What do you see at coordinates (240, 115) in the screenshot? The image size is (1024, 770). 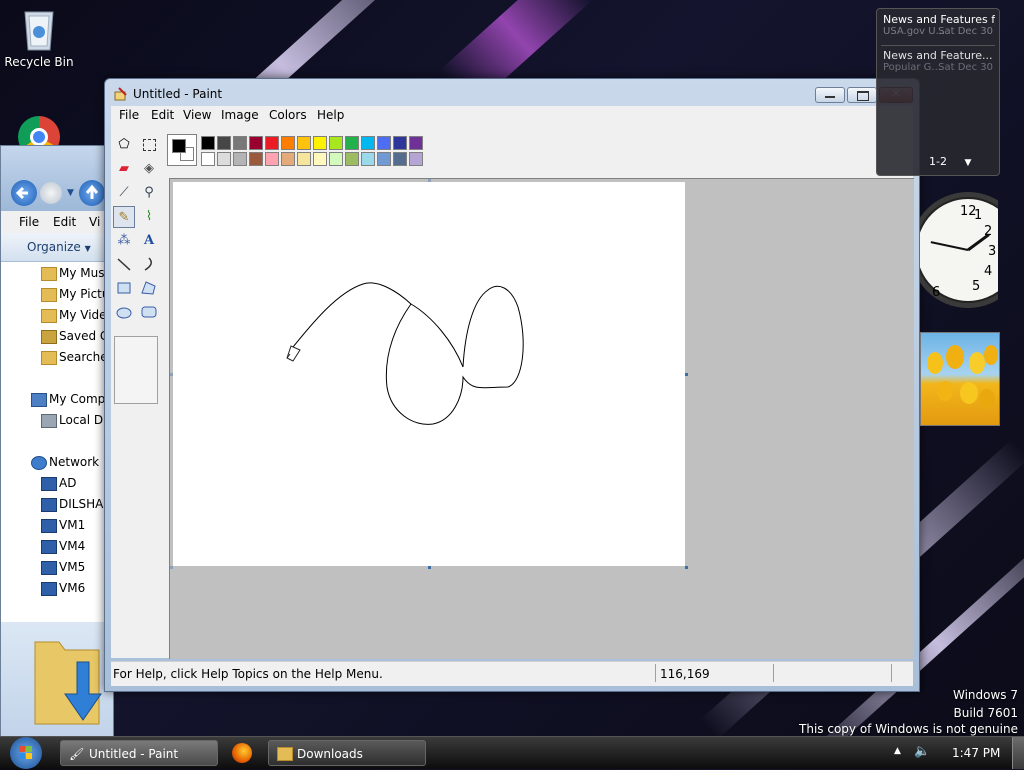 I see `menu-image: Image` at bounding box center [240, 115].